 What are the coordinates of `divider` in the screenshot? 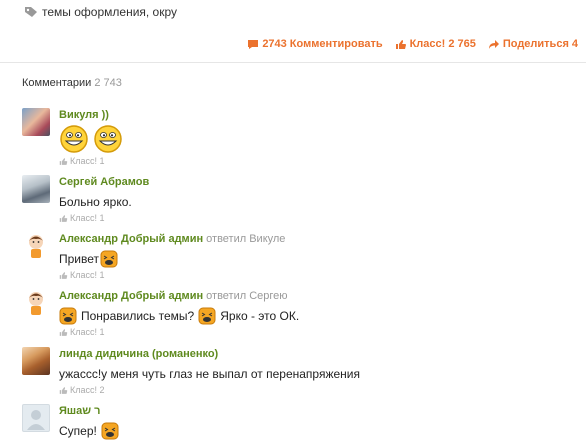 It's located at (293, 62).